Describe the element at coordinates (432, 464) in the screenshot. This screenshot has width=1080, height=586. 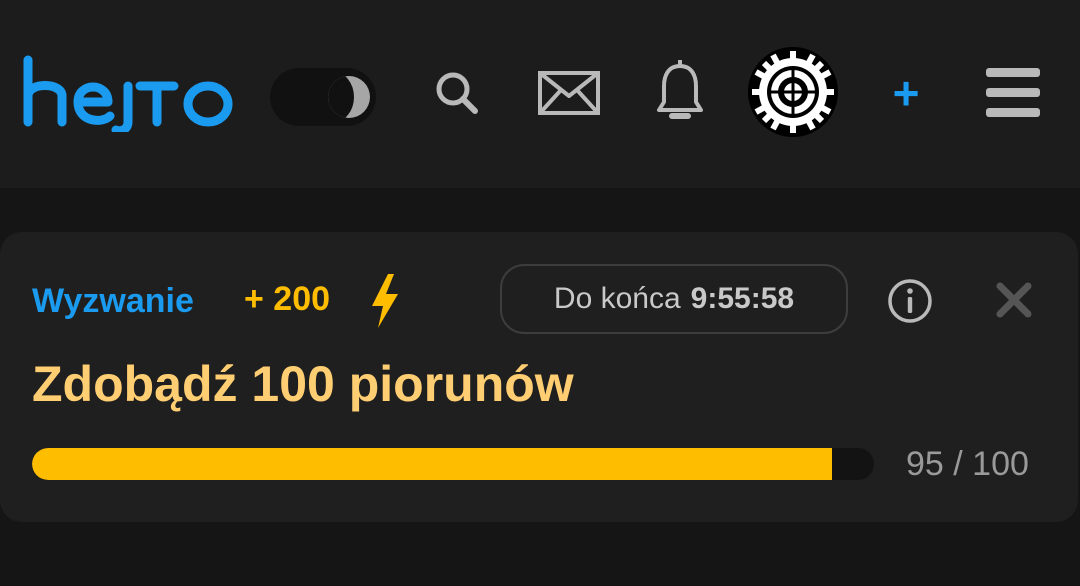
I see `progress-fill` at that location.